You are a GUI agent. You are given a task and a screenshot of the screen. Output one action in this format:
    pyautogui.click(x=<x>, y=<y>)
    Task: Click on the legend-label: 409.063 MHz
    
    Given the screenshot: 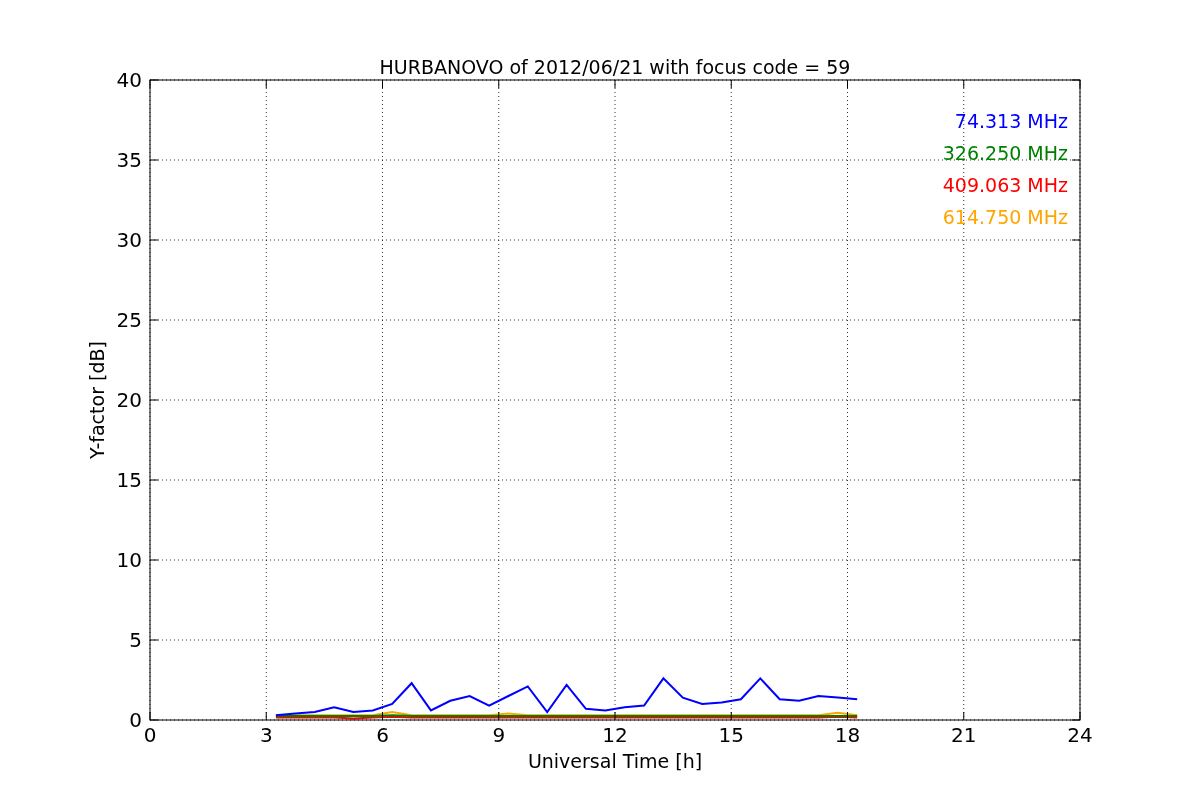 What is the action you would take?
    pyautogui.click(x=1005, y=185)
    